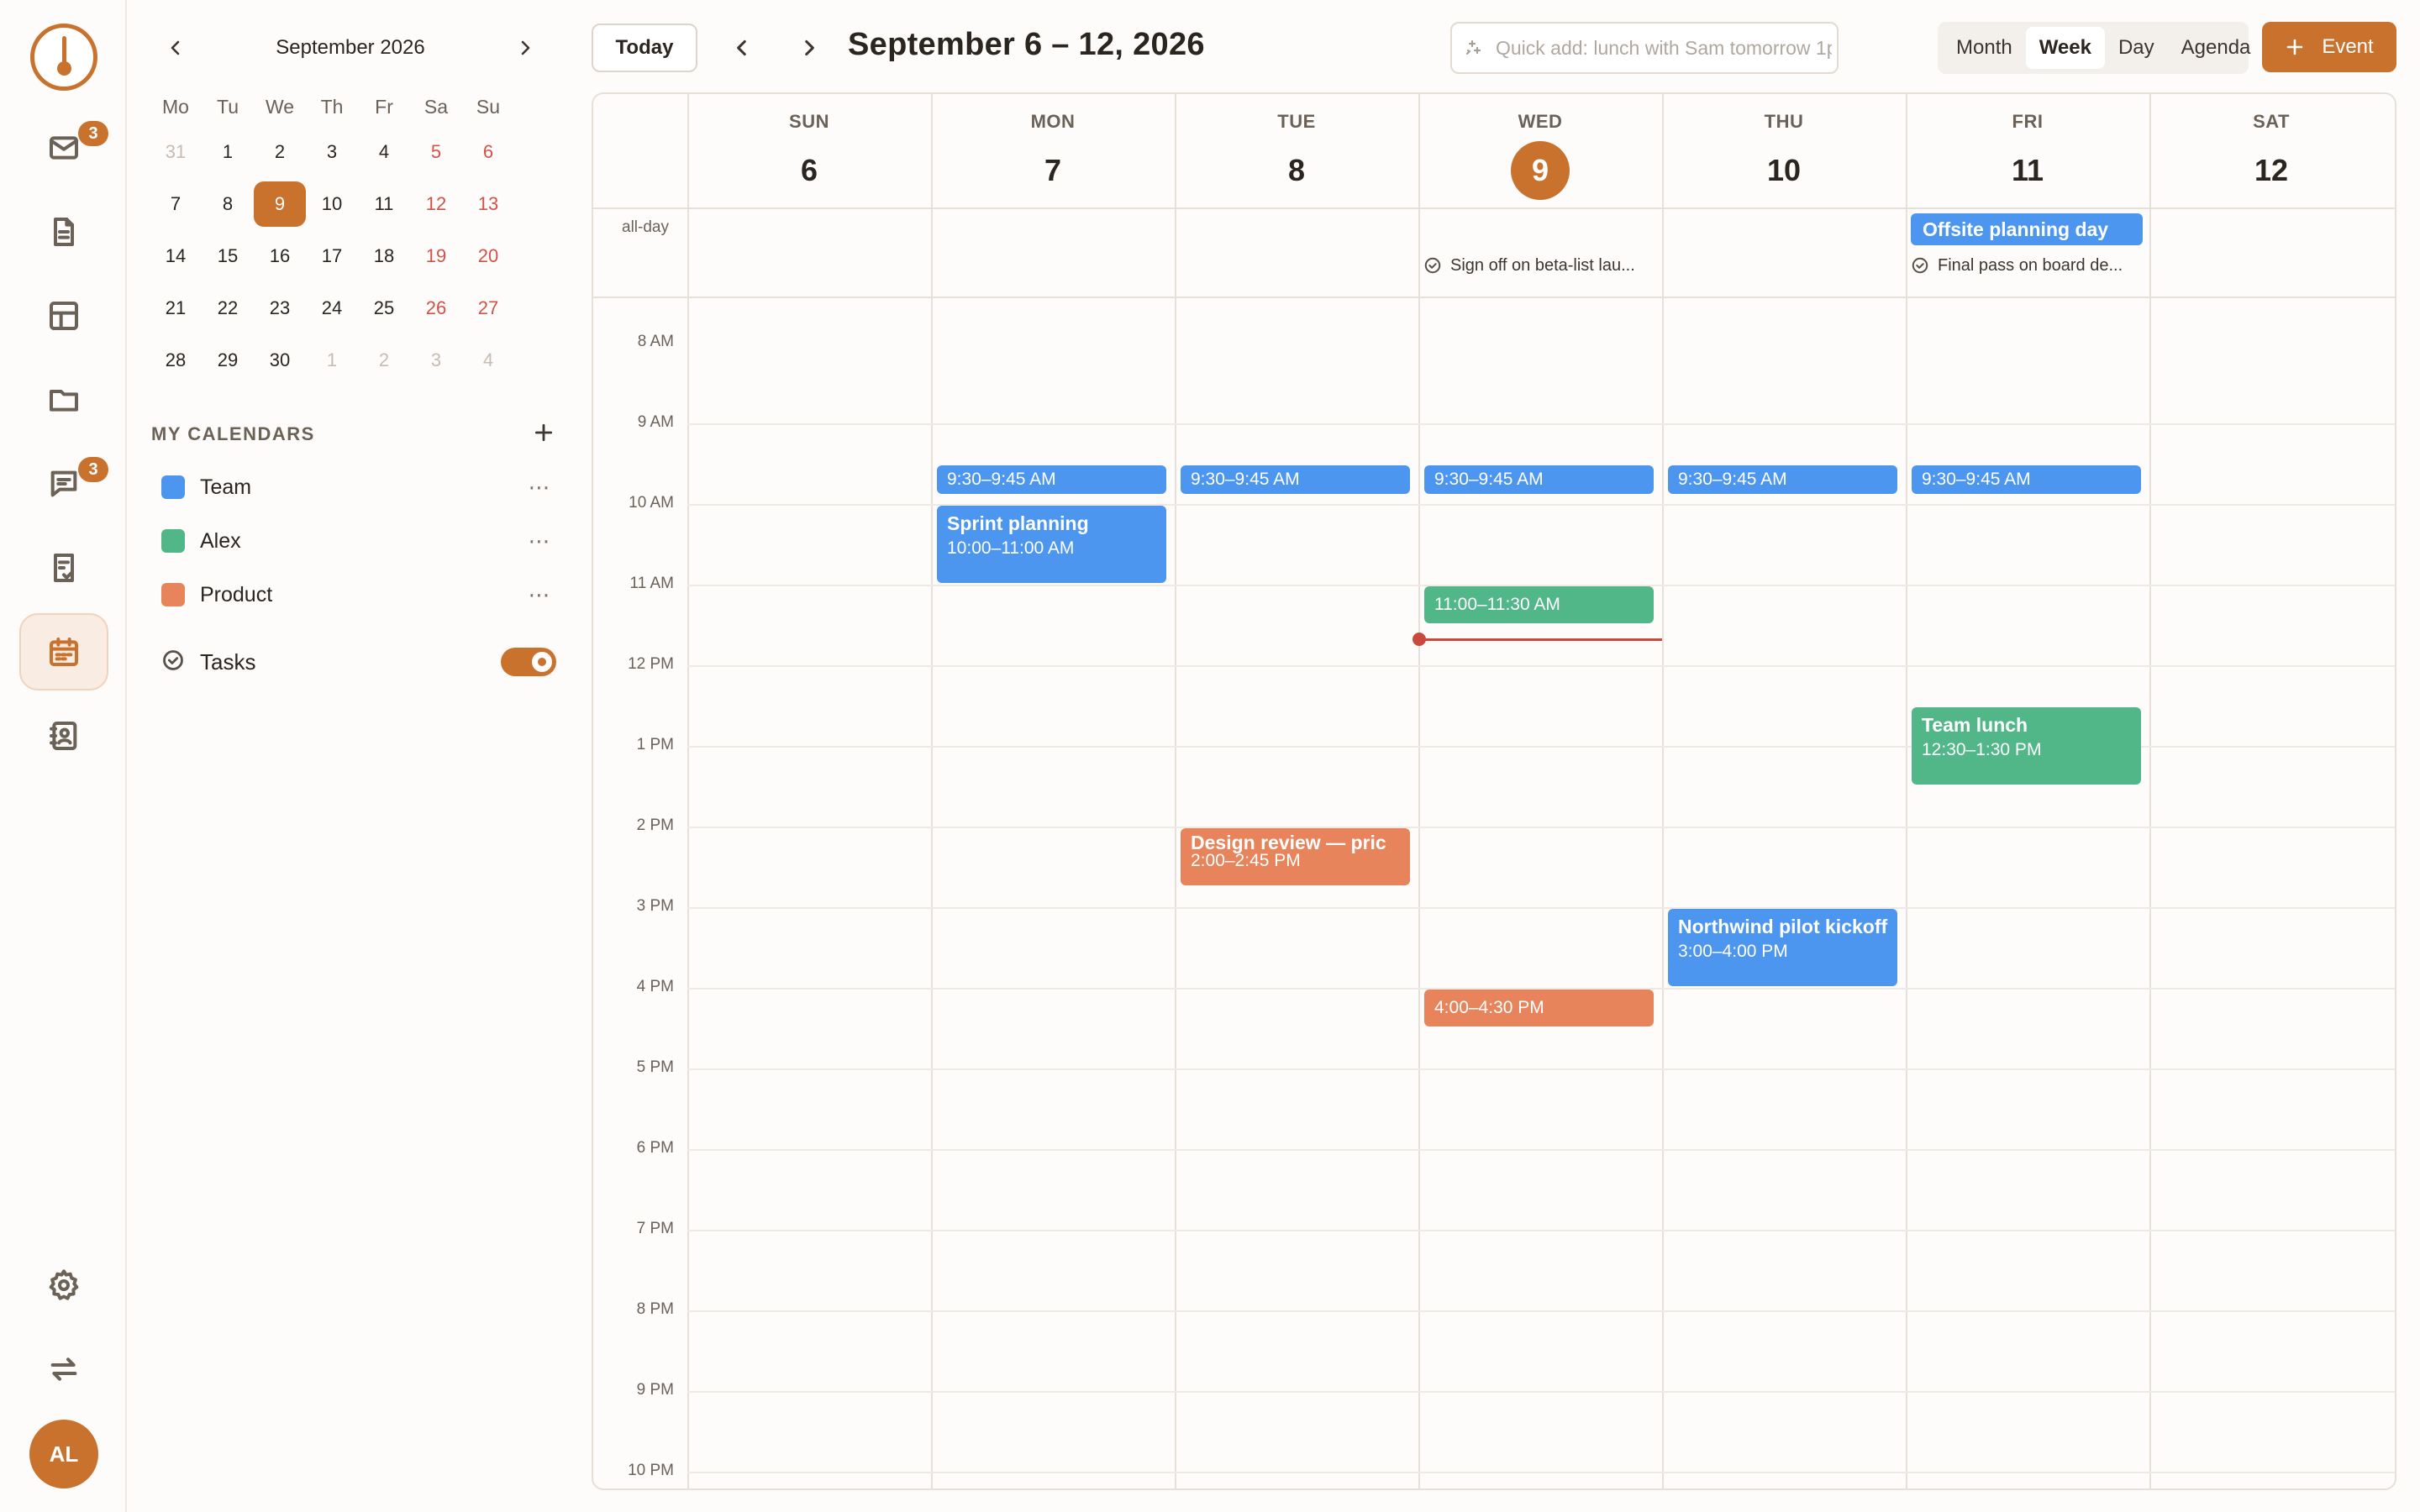  What do you see at coordinates (488, 152) in the screenshot?
I see `mini-day: 6` at bounding box center [488, 152].